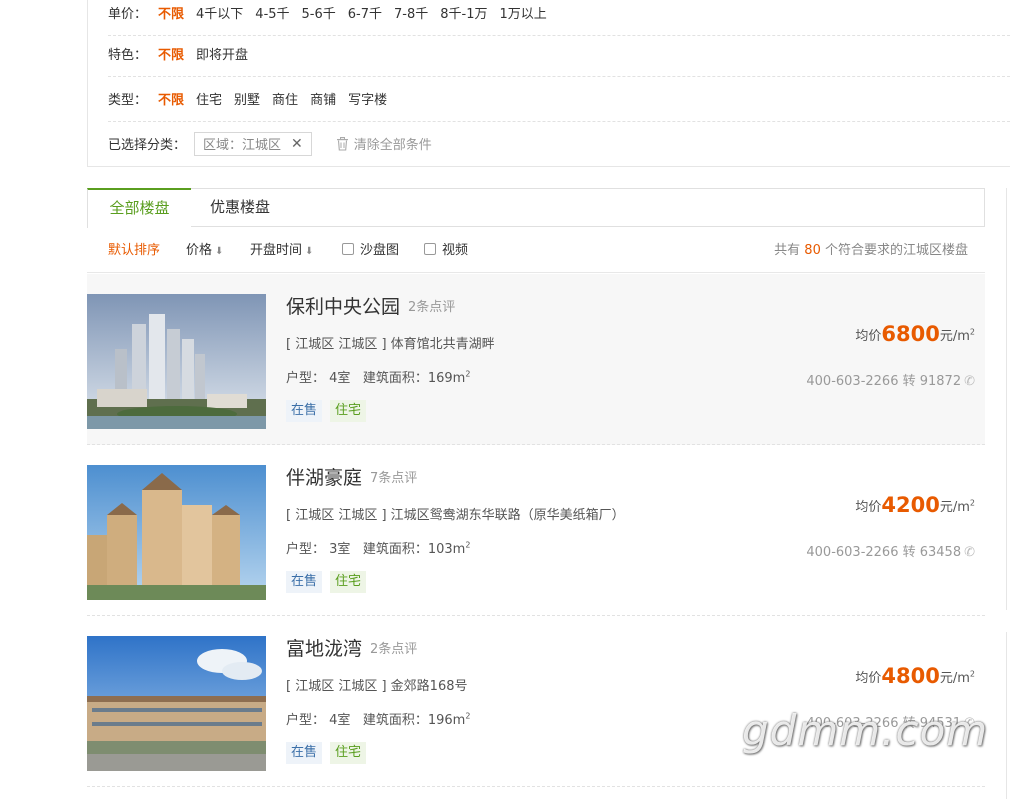  I want to click on watermark: gdmm.com, so click(865, 730).